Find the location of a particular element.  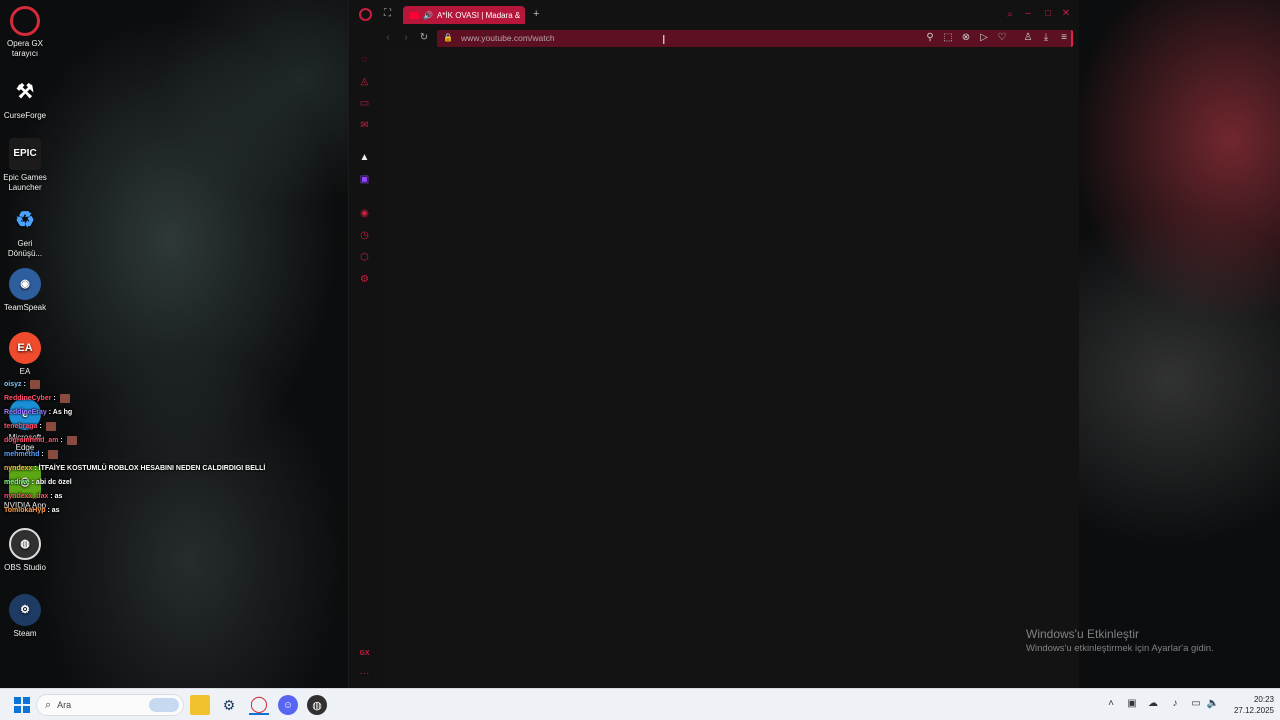

tray-cloud-icon: ☁ is located at coordinates (1153, 703).